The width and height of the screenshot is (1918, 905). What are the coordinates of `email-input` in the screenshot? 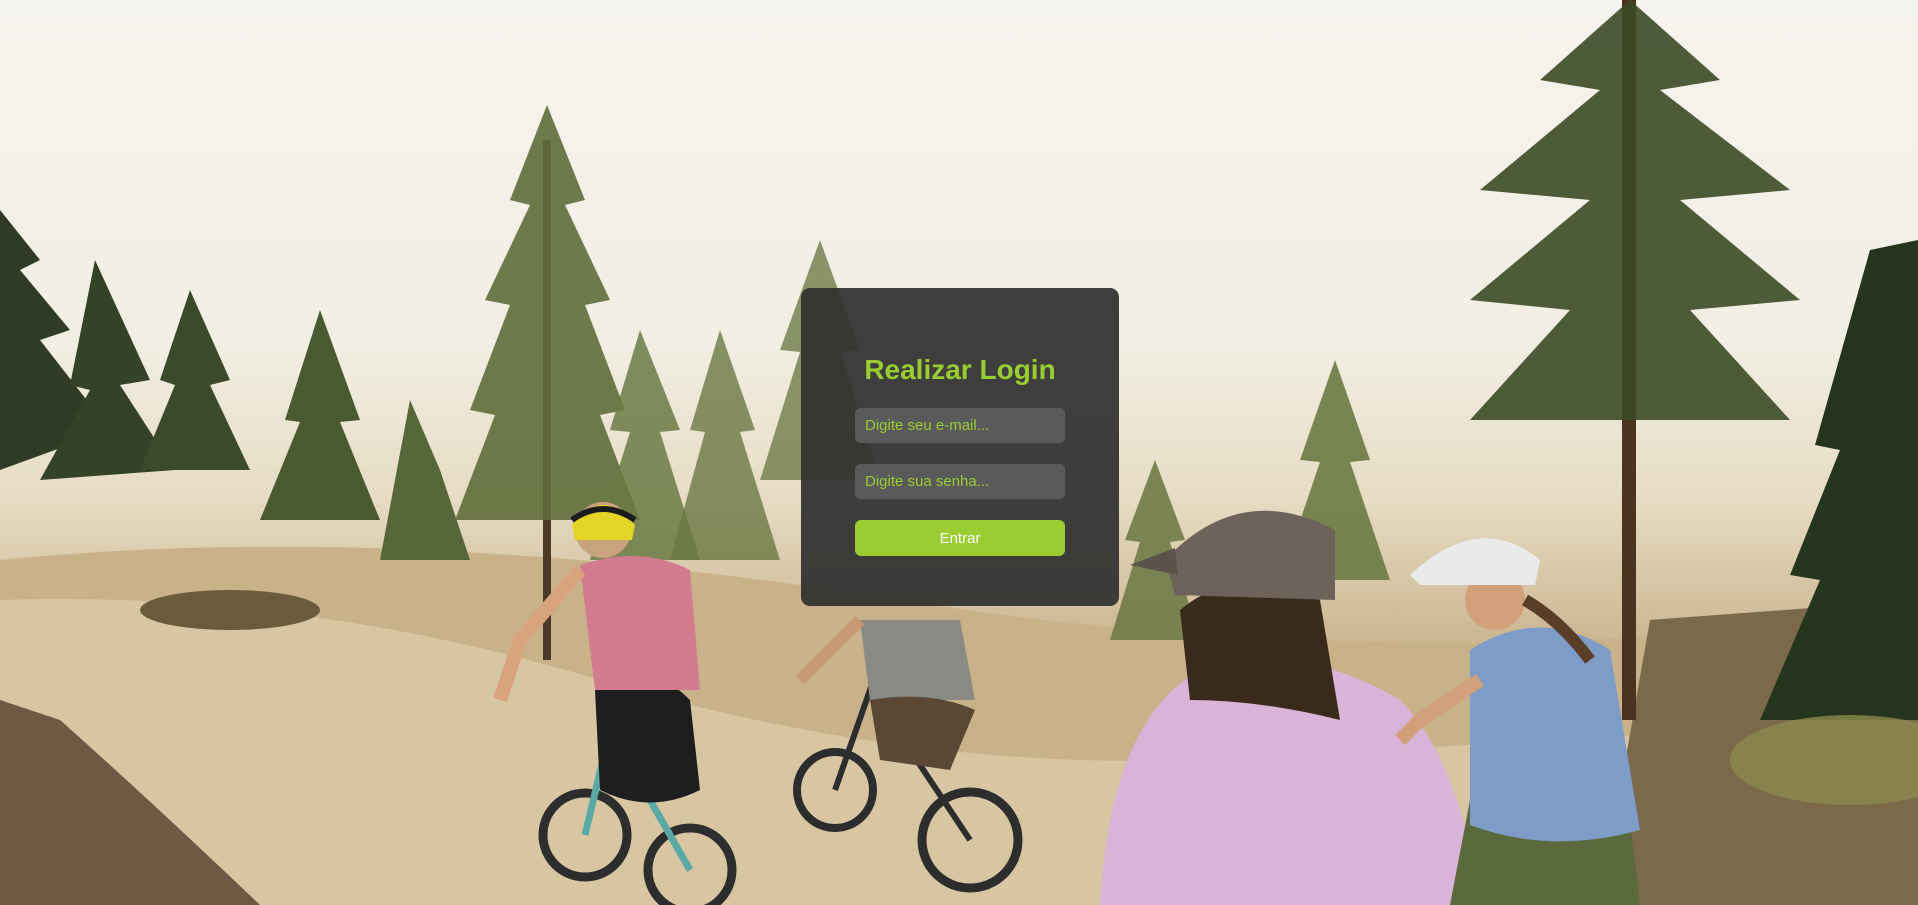 It's located at (960, 425).